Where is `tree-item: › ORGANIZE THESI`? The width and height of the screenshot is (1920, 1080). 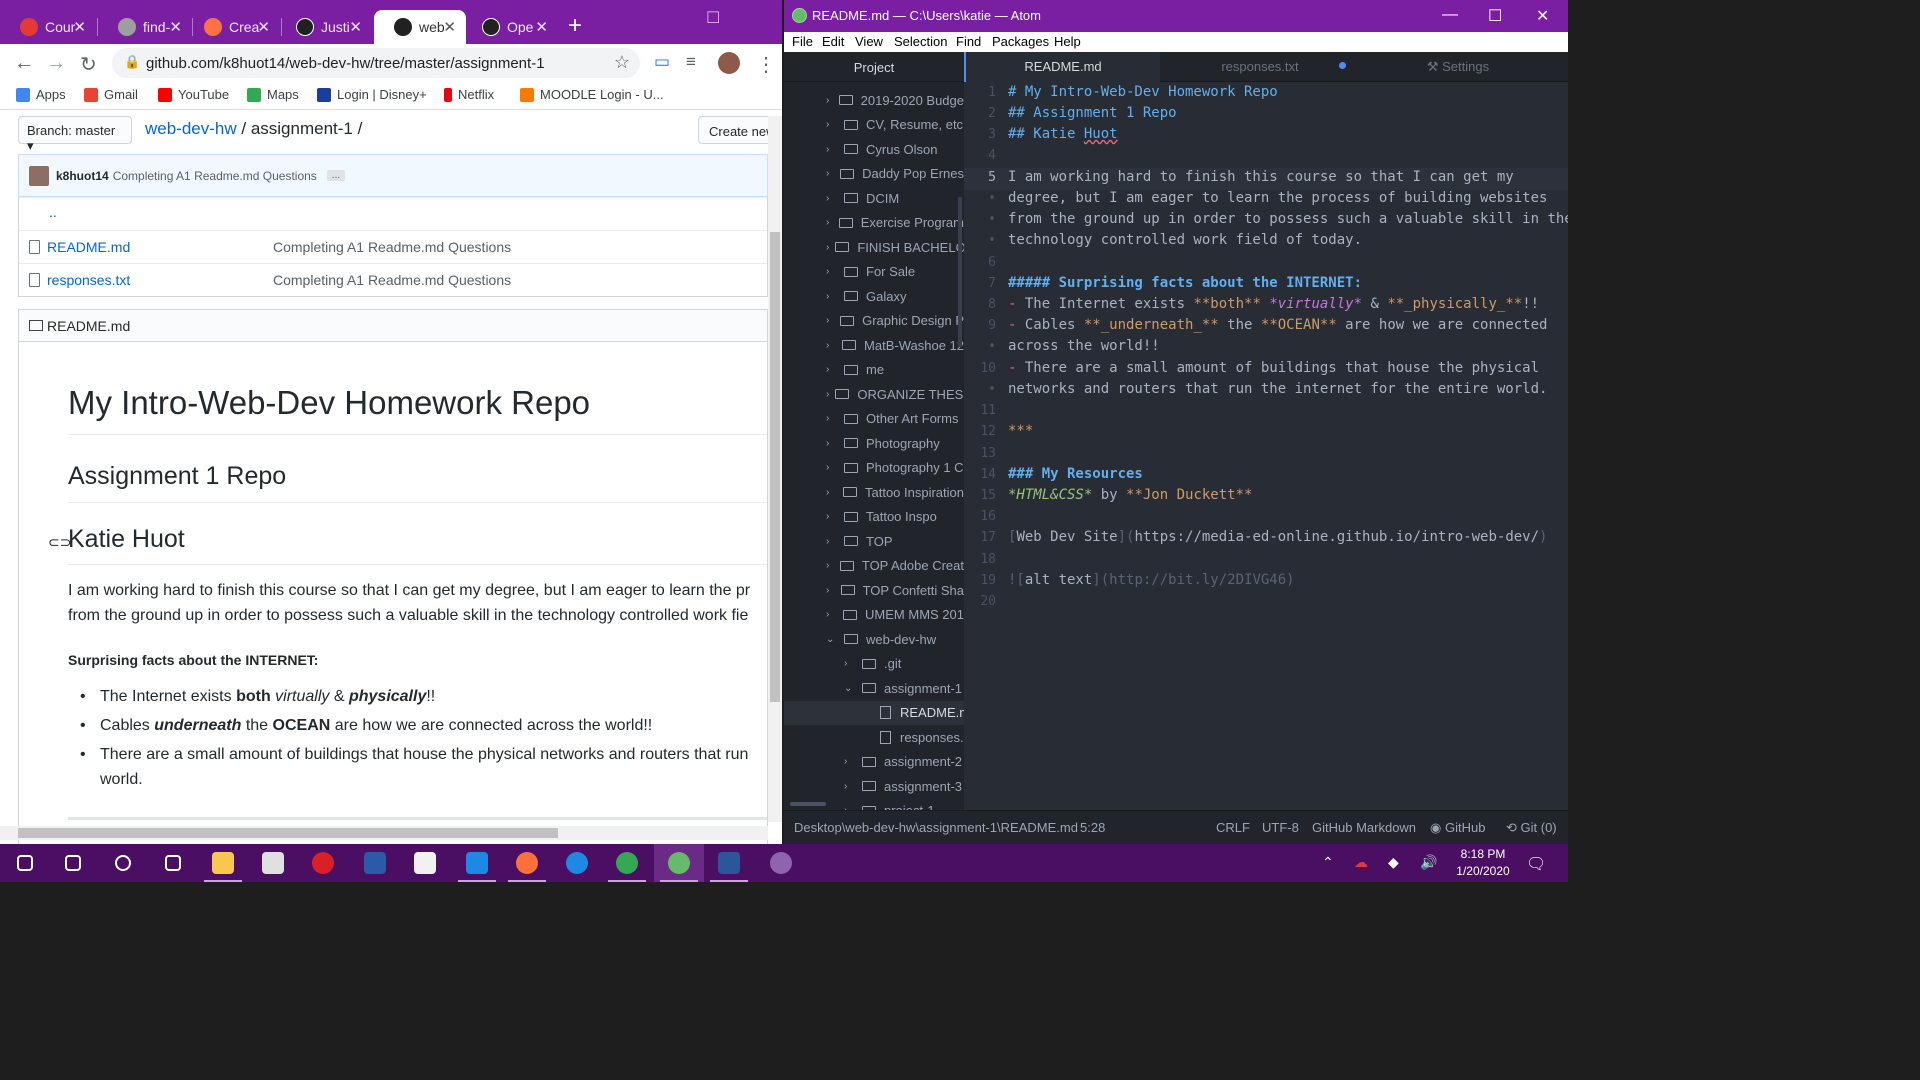 tree-item: › ORGANIZE THESI is located at coordinates (874, 394).